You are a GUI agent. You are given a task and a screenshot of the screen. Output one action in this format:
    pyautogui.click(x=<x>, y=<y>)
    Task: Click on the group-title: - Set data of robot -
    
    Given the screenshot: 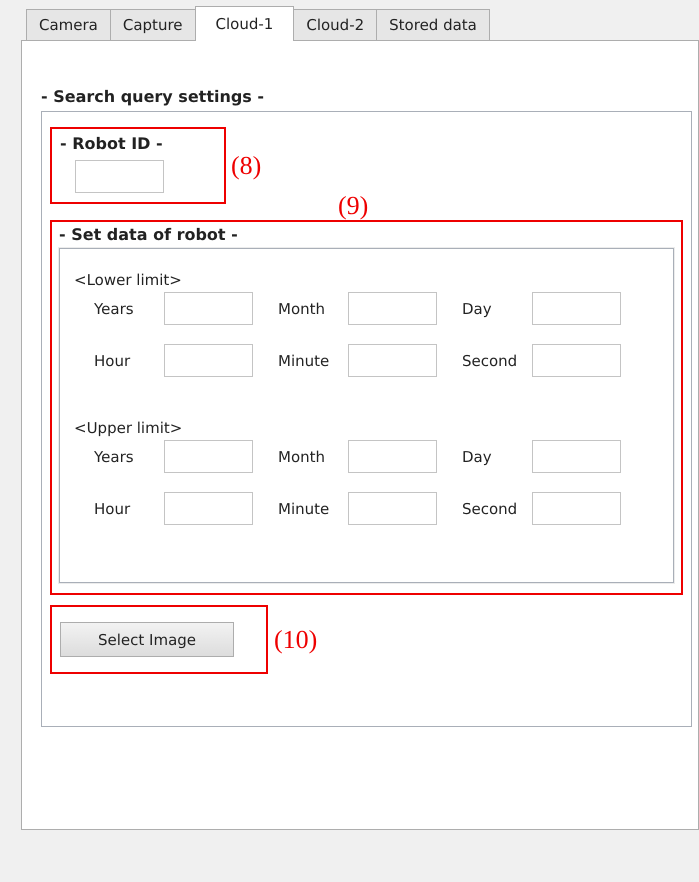 What is the action you would take?
    pyautogui.click(x=149, y=234)
    